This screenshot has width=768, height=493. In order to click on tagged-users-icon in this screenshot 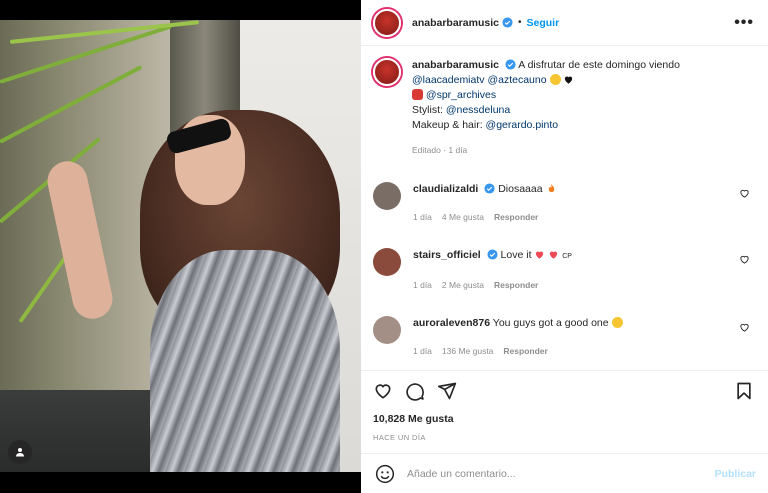, I will do `click(20, 452)`.